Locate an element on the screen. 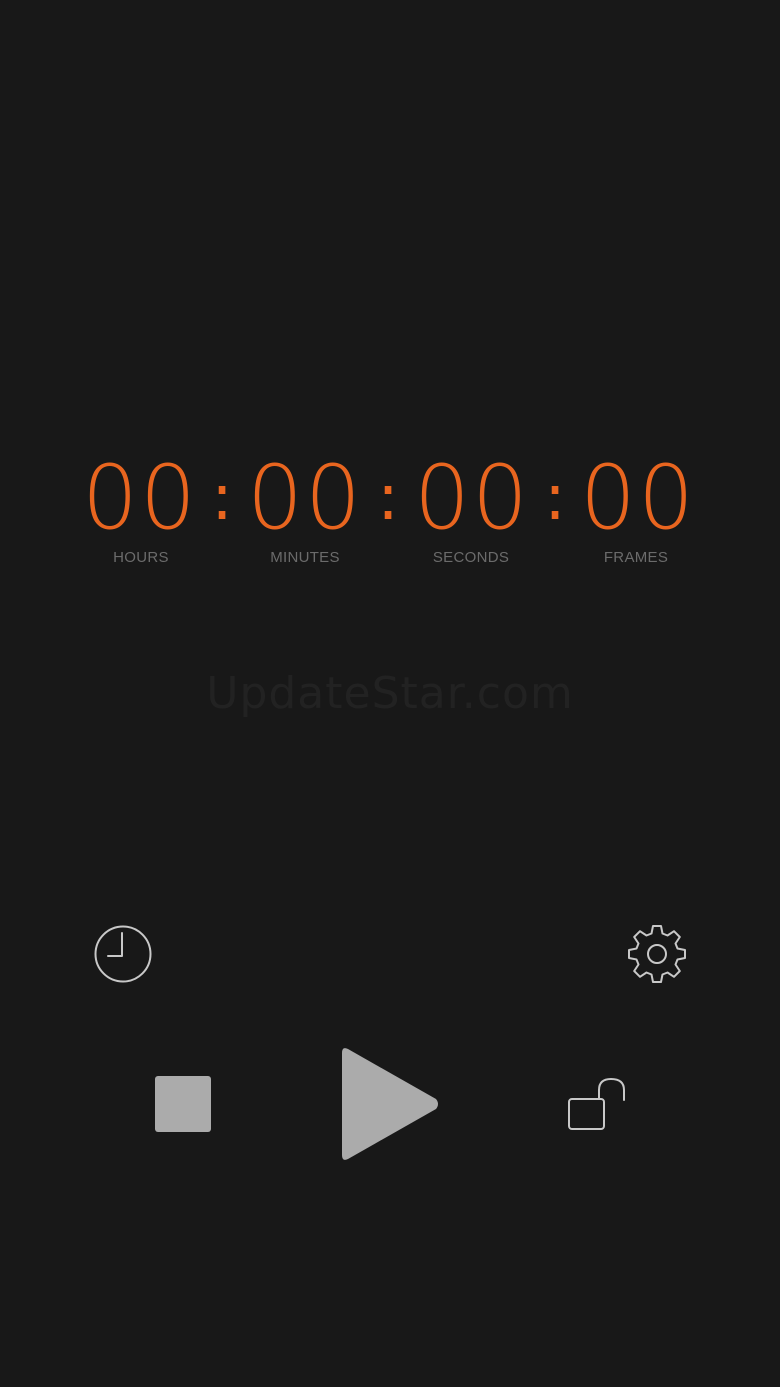 This screenshot has width=780, height=1387. settings-button is located at coordinates (657, 953).